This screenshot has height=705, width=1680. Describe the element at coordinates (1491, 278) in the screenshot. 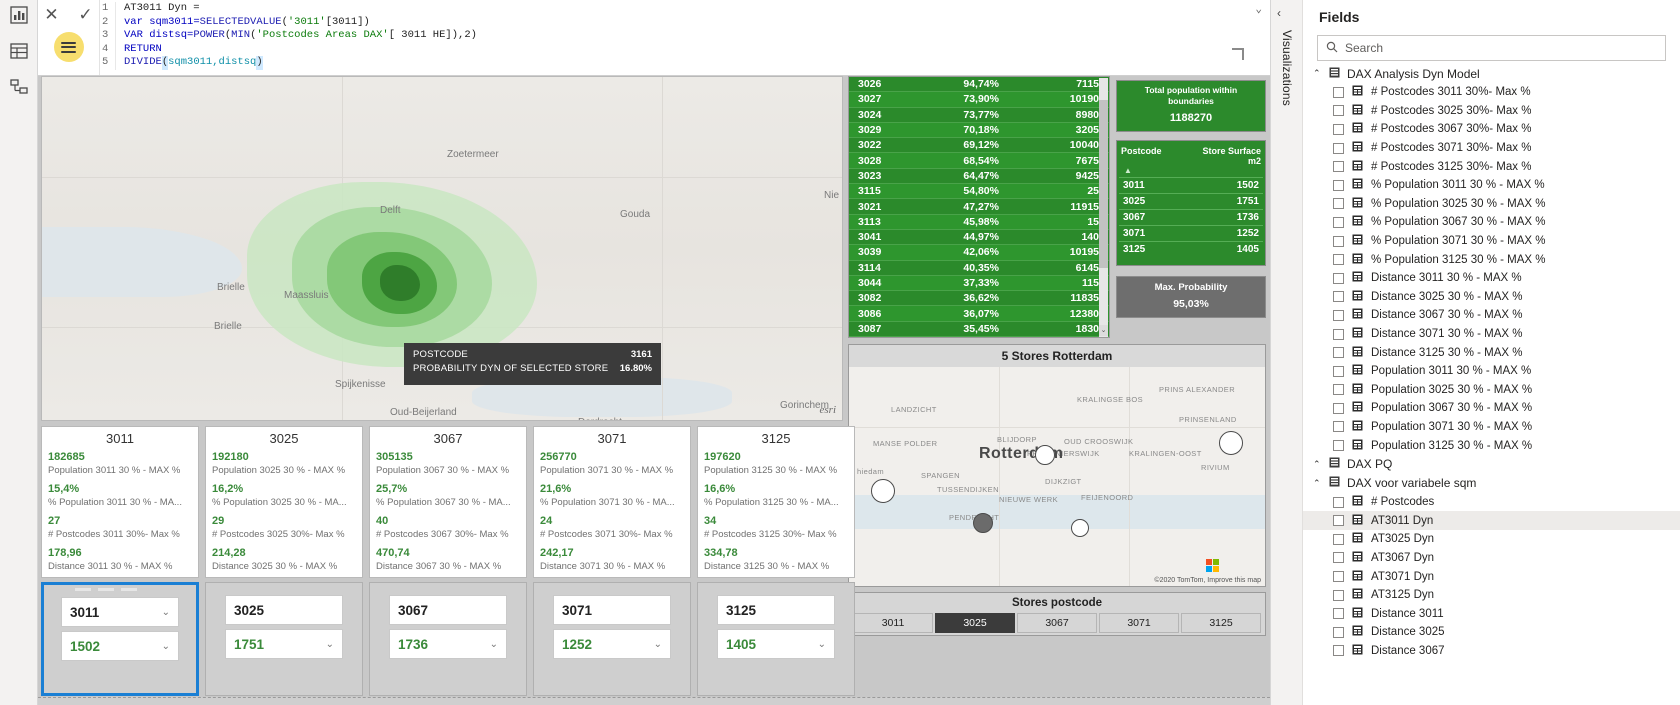

I see `field-item: Distance 3011 30 % - MAX %` at that location.